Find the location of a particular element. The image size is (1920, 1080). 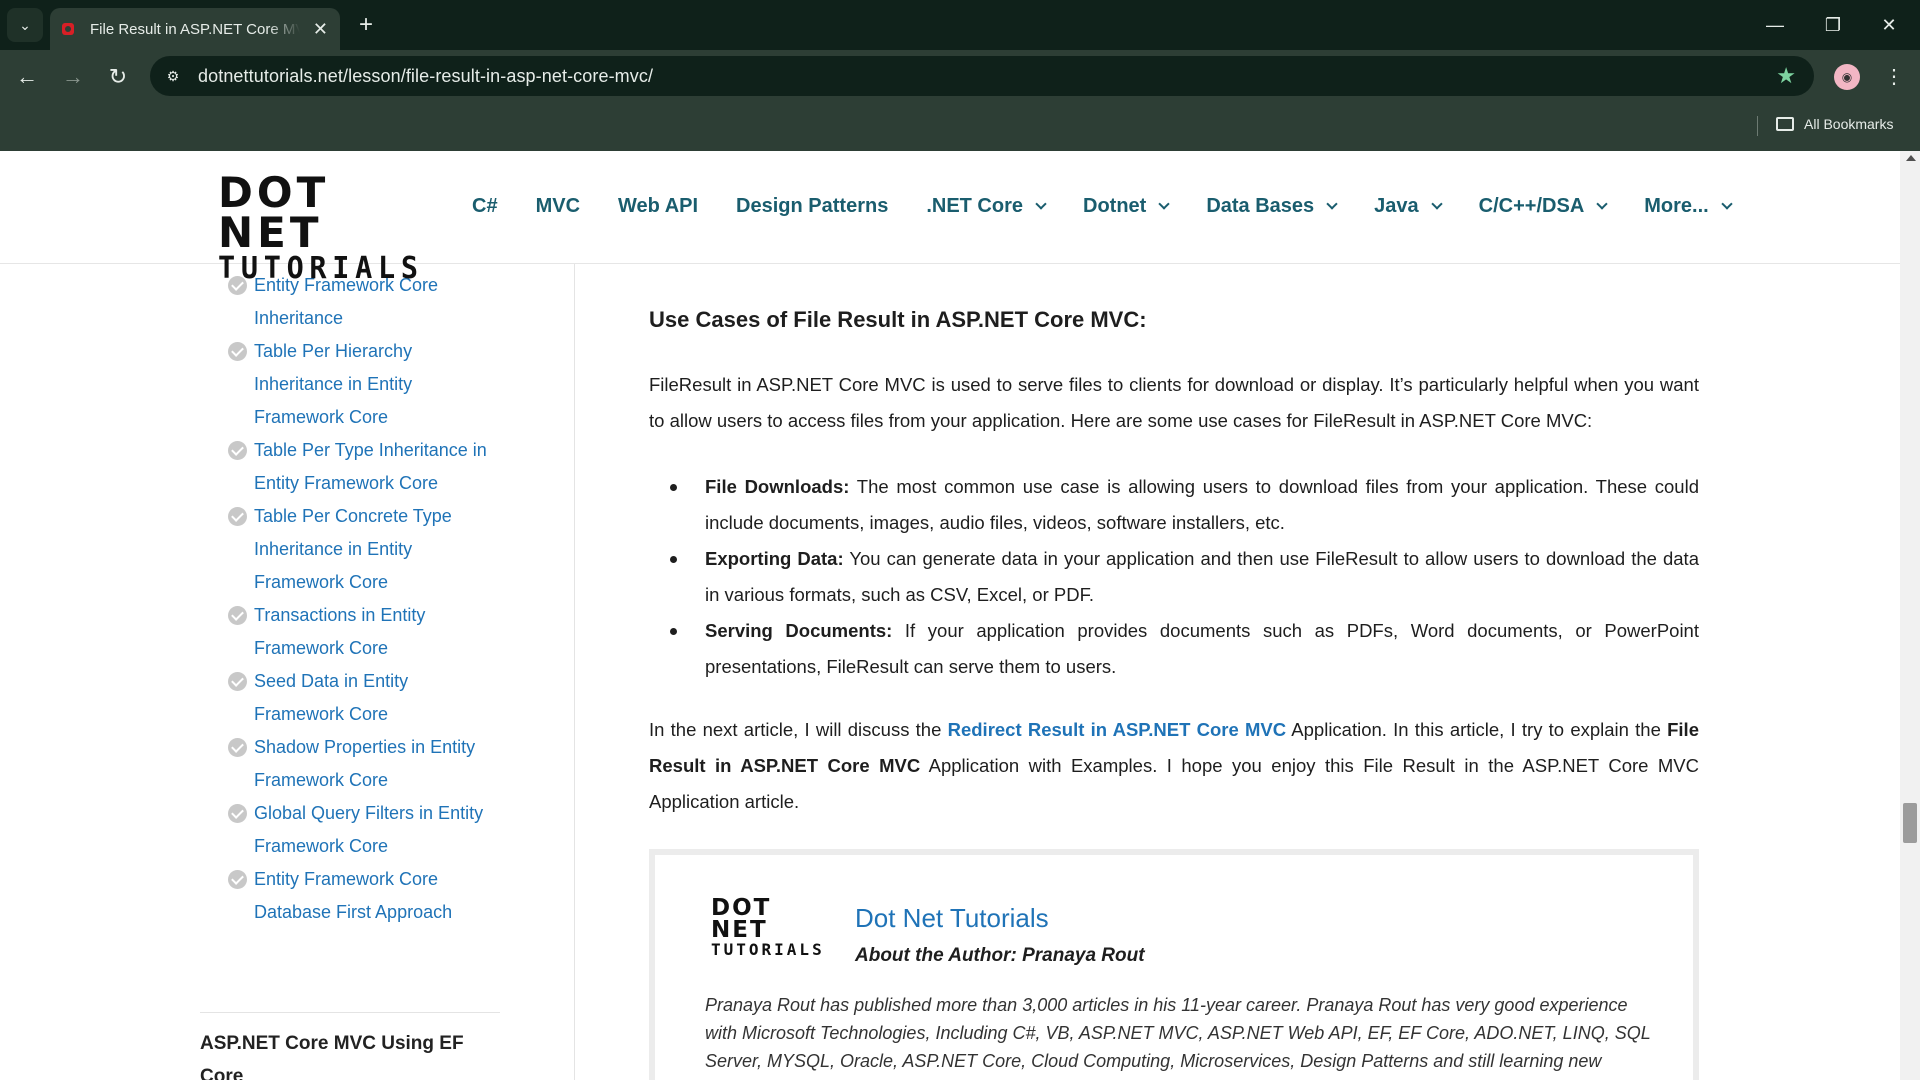

all-bookmarks-label: All Bookmarks is located at coordinates (1849, 124).